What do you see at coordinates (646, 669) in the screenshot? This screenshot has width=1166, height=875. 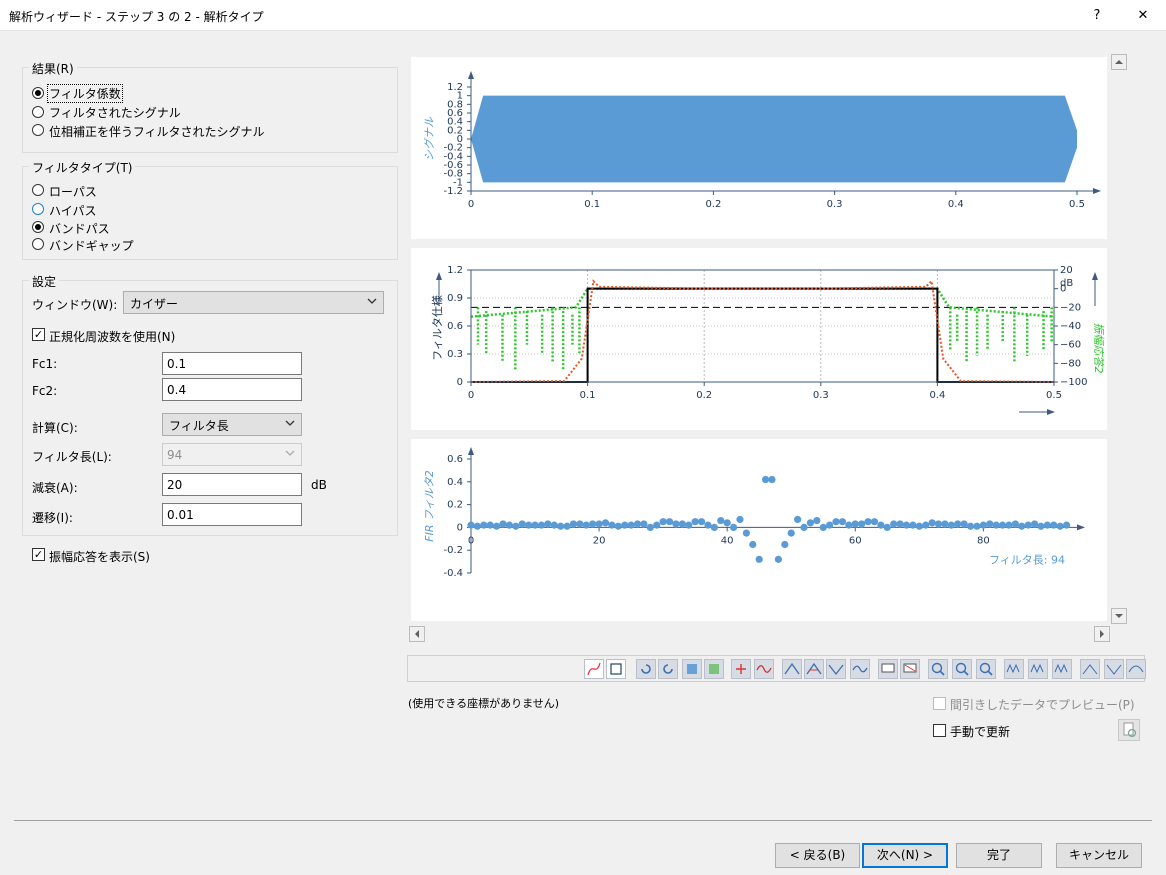 I see `rotate-cw-icon` at bounding box center [646, 669].